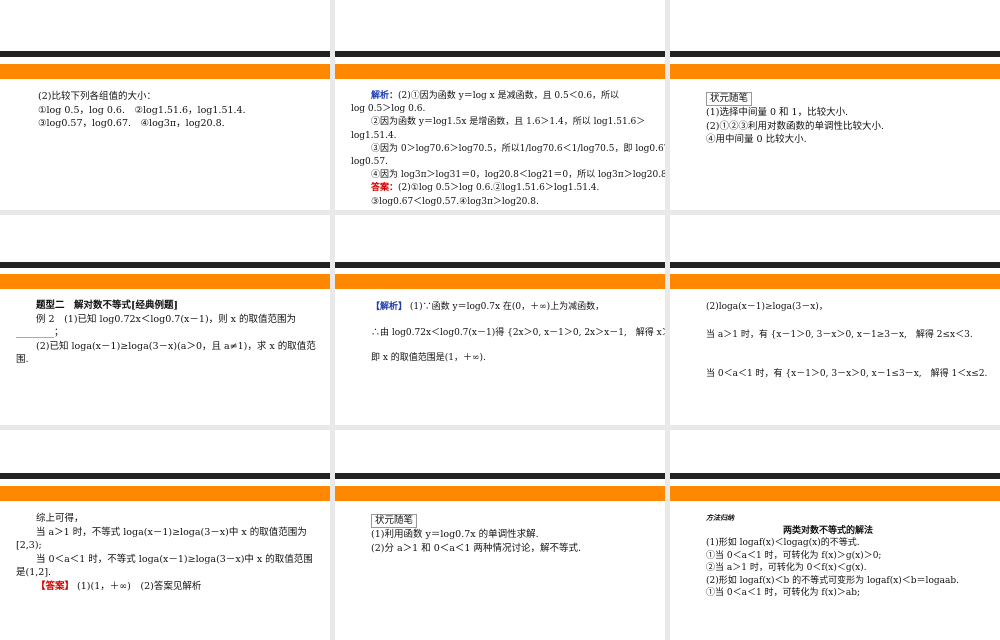 Image resolution: width=1000 pixels, height=640 pixels. Describe the element at coordinates (131, 123) in the screenshot. I see `text-line: ③log0.57，log0.67. ④log3π，log20.8.` at that location.